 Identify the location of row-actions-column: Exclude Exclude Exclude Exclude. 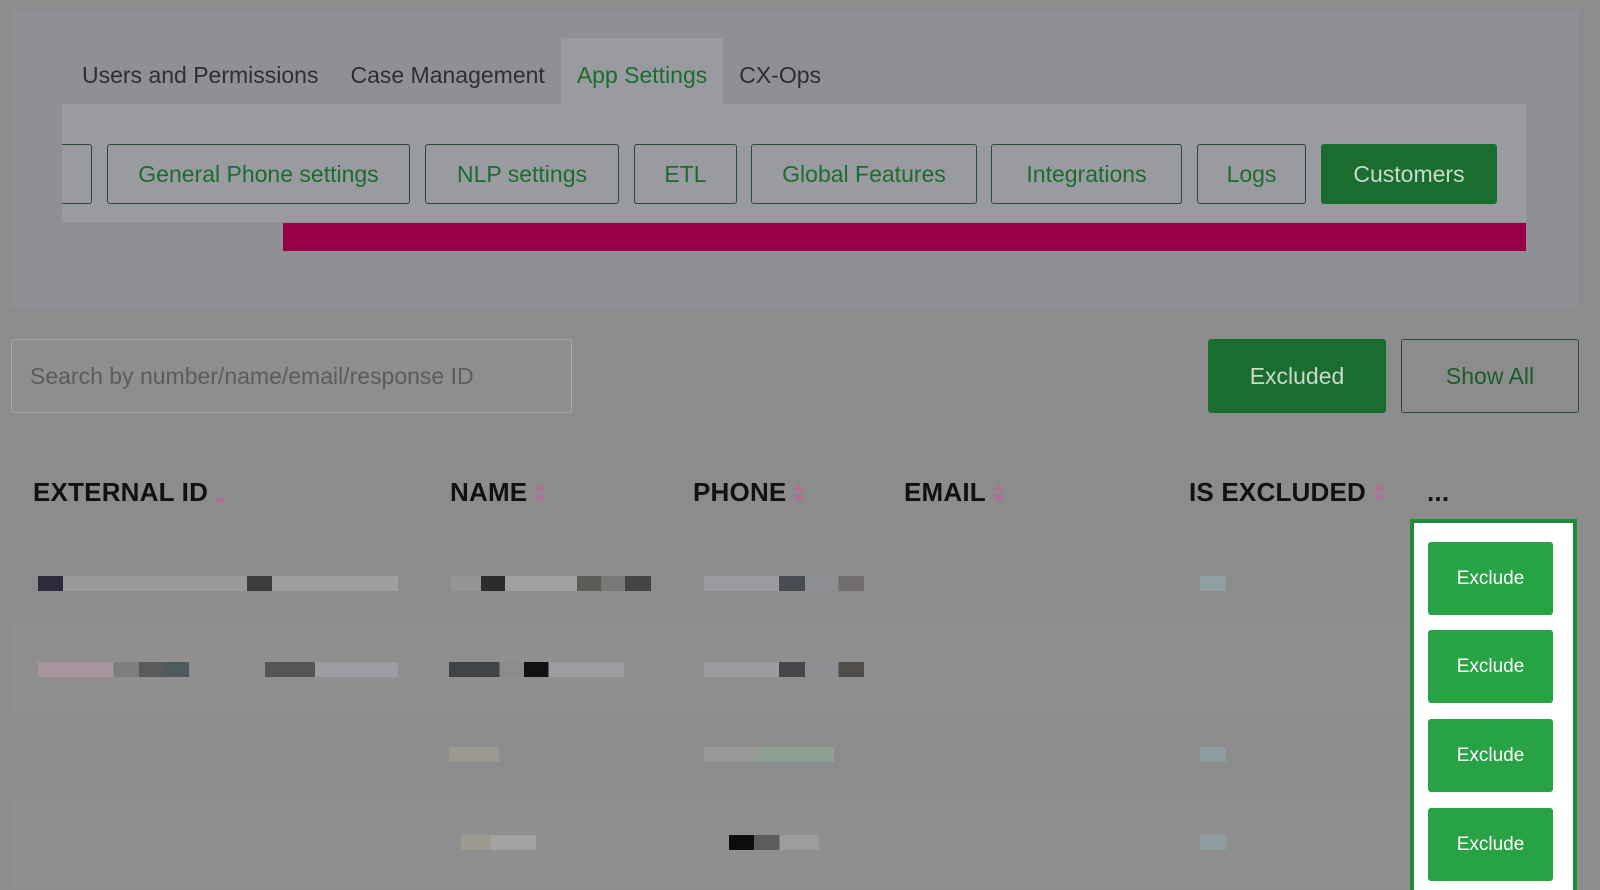
(1493, 704).